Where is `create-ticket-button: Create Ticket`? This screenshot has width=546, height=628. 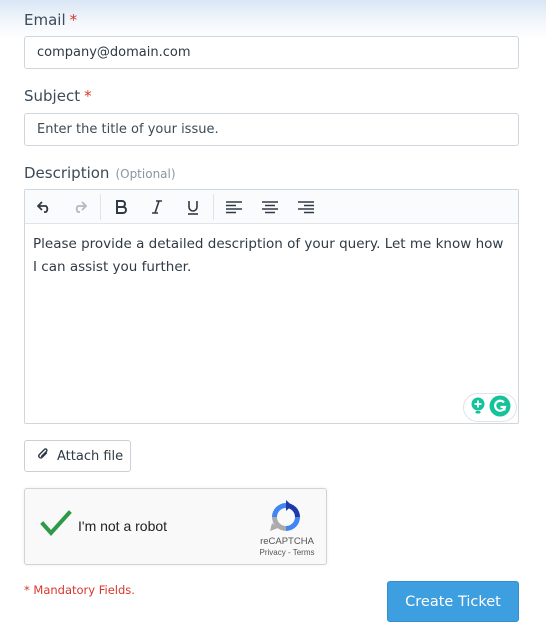
create-ticket-button: Create Ticket is located at coordinates (453, 601).